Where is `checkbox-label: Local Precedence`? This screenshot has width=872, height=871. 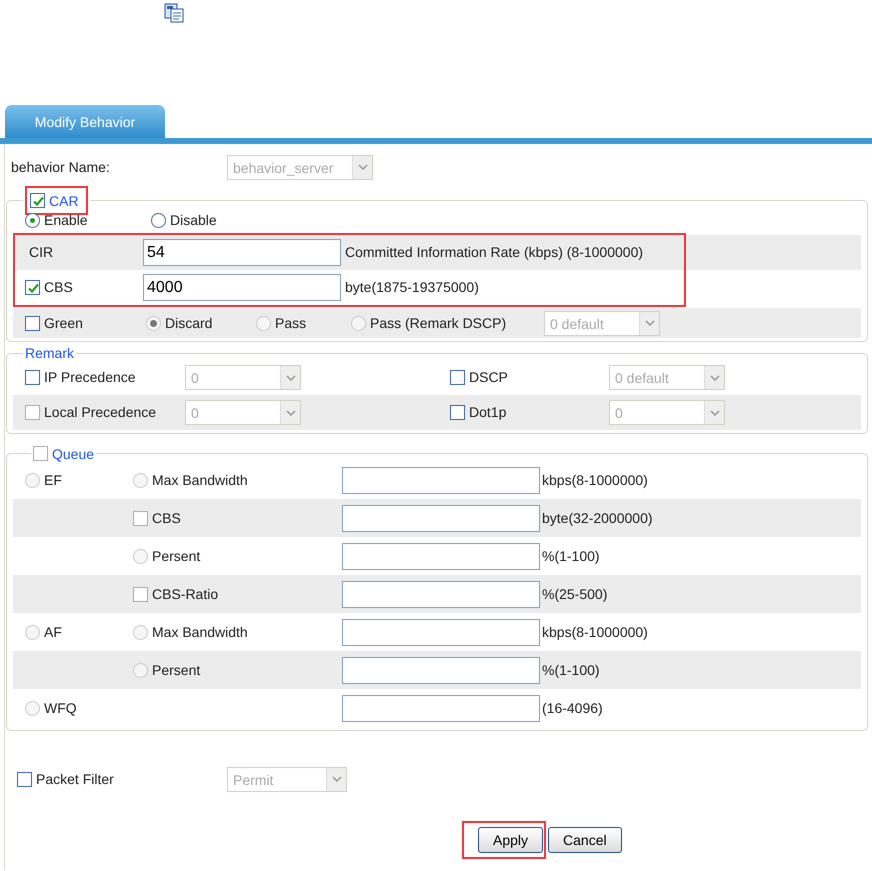 checkbox-label: Local Precedence is located at coordinates (100, 412).